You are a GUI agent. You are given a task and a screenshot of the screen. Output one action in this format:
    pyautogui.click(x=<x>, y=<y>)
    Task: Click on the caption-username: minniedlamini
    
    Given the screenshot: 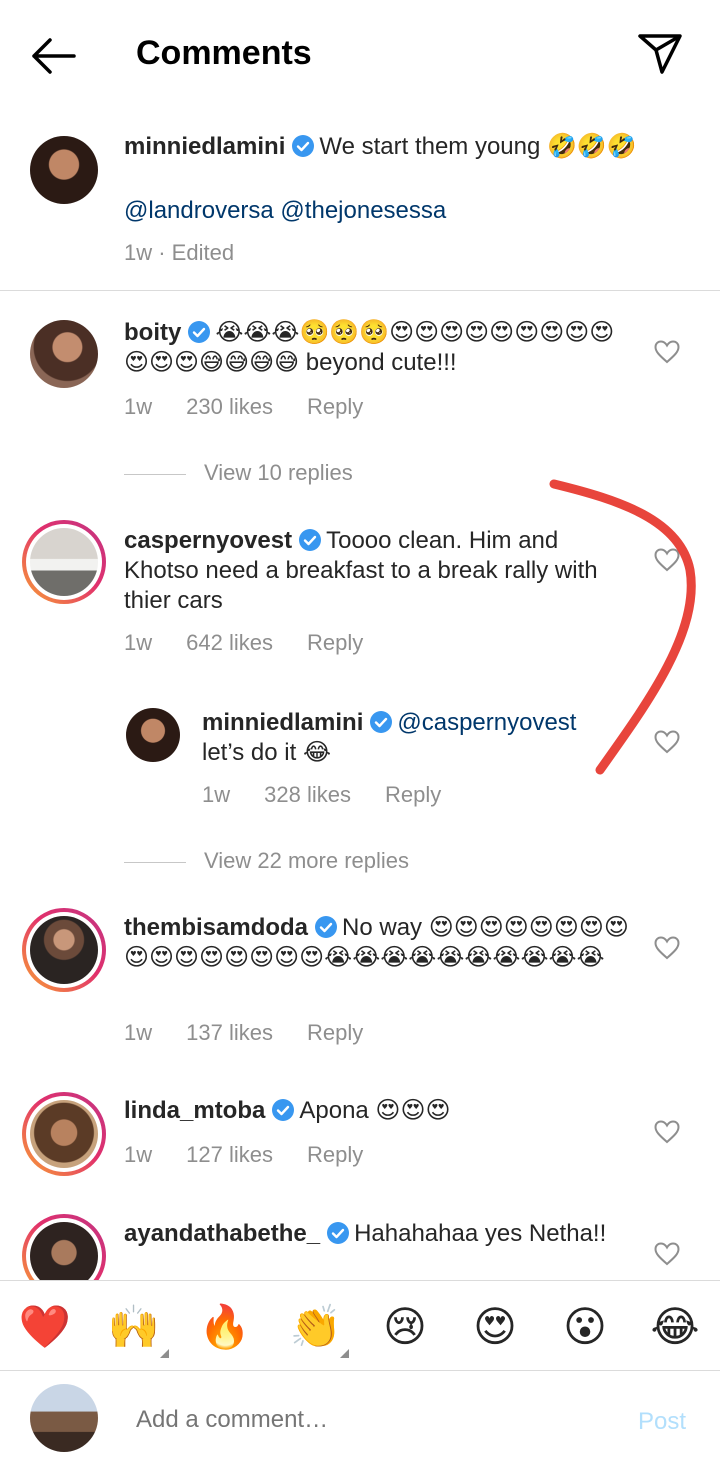 What is the action you would take?
    pyautogui.click(x=204, y=146)
    